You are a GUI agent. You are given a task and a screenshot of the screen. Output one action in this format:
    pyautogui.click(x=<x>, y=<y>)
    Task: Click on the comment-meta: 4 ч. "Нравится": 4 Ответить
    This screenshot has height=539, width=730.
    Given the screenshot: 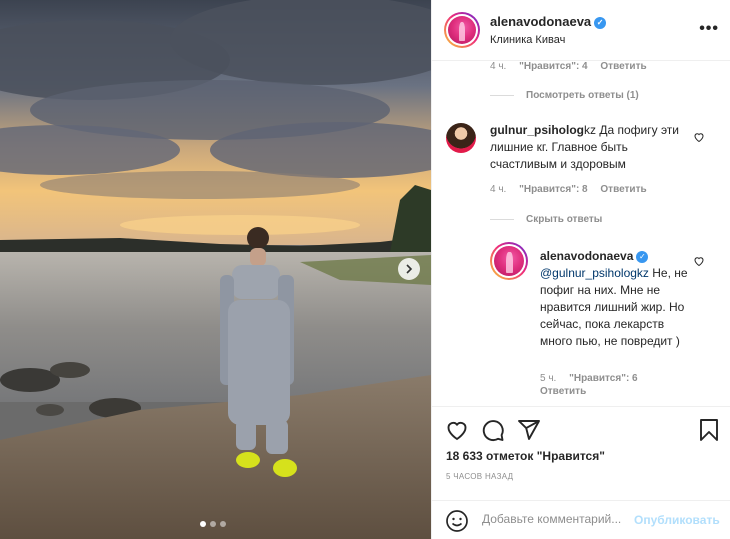 What is the action you would take?
    pyautogui.click(x=573, y=66)
    